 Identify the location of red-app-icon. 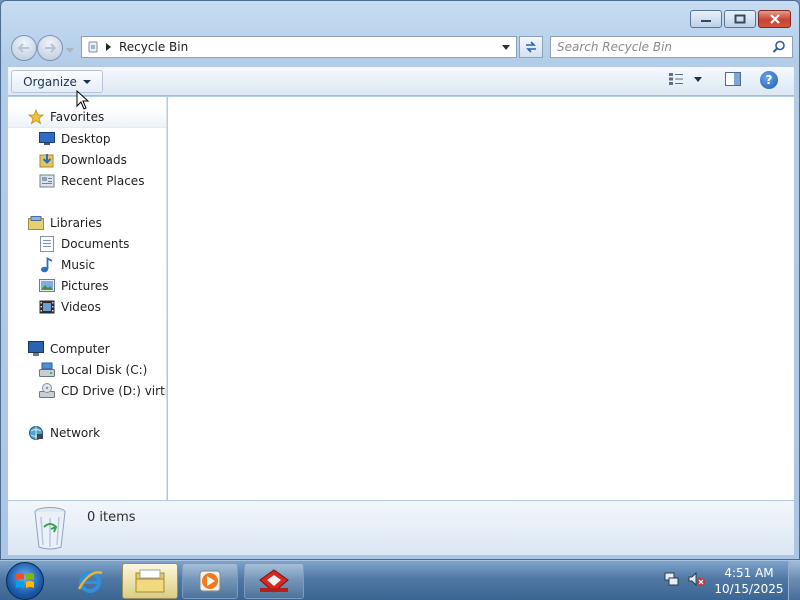
(274, 581).